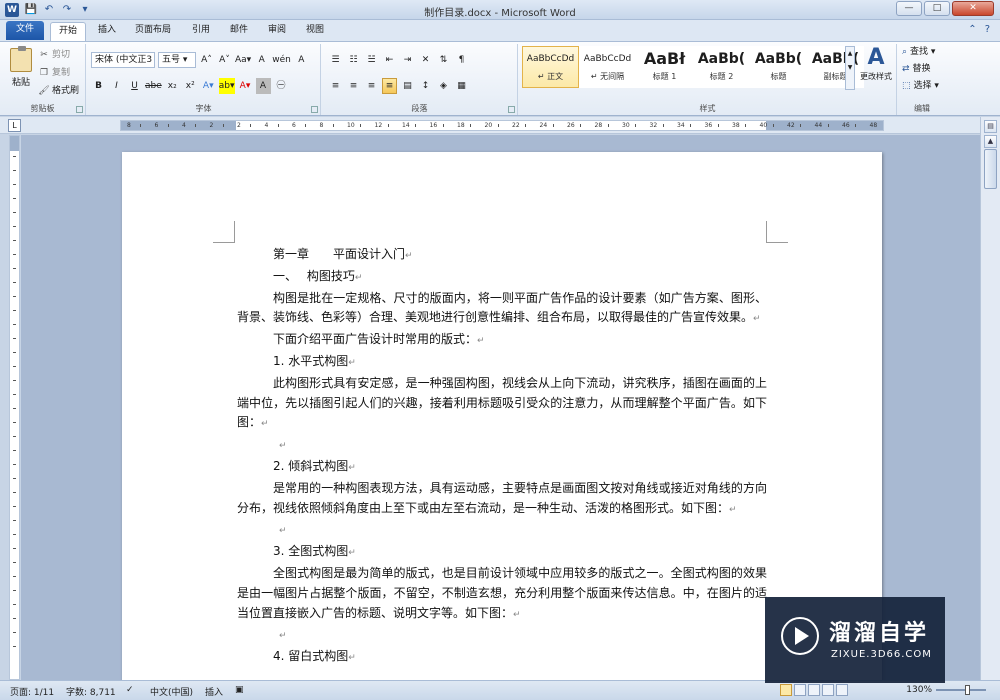 The height and width of the screenshot is (700, 1000). I want to click on paragraph: 一、 构图技巧↵, so click(502, 278).